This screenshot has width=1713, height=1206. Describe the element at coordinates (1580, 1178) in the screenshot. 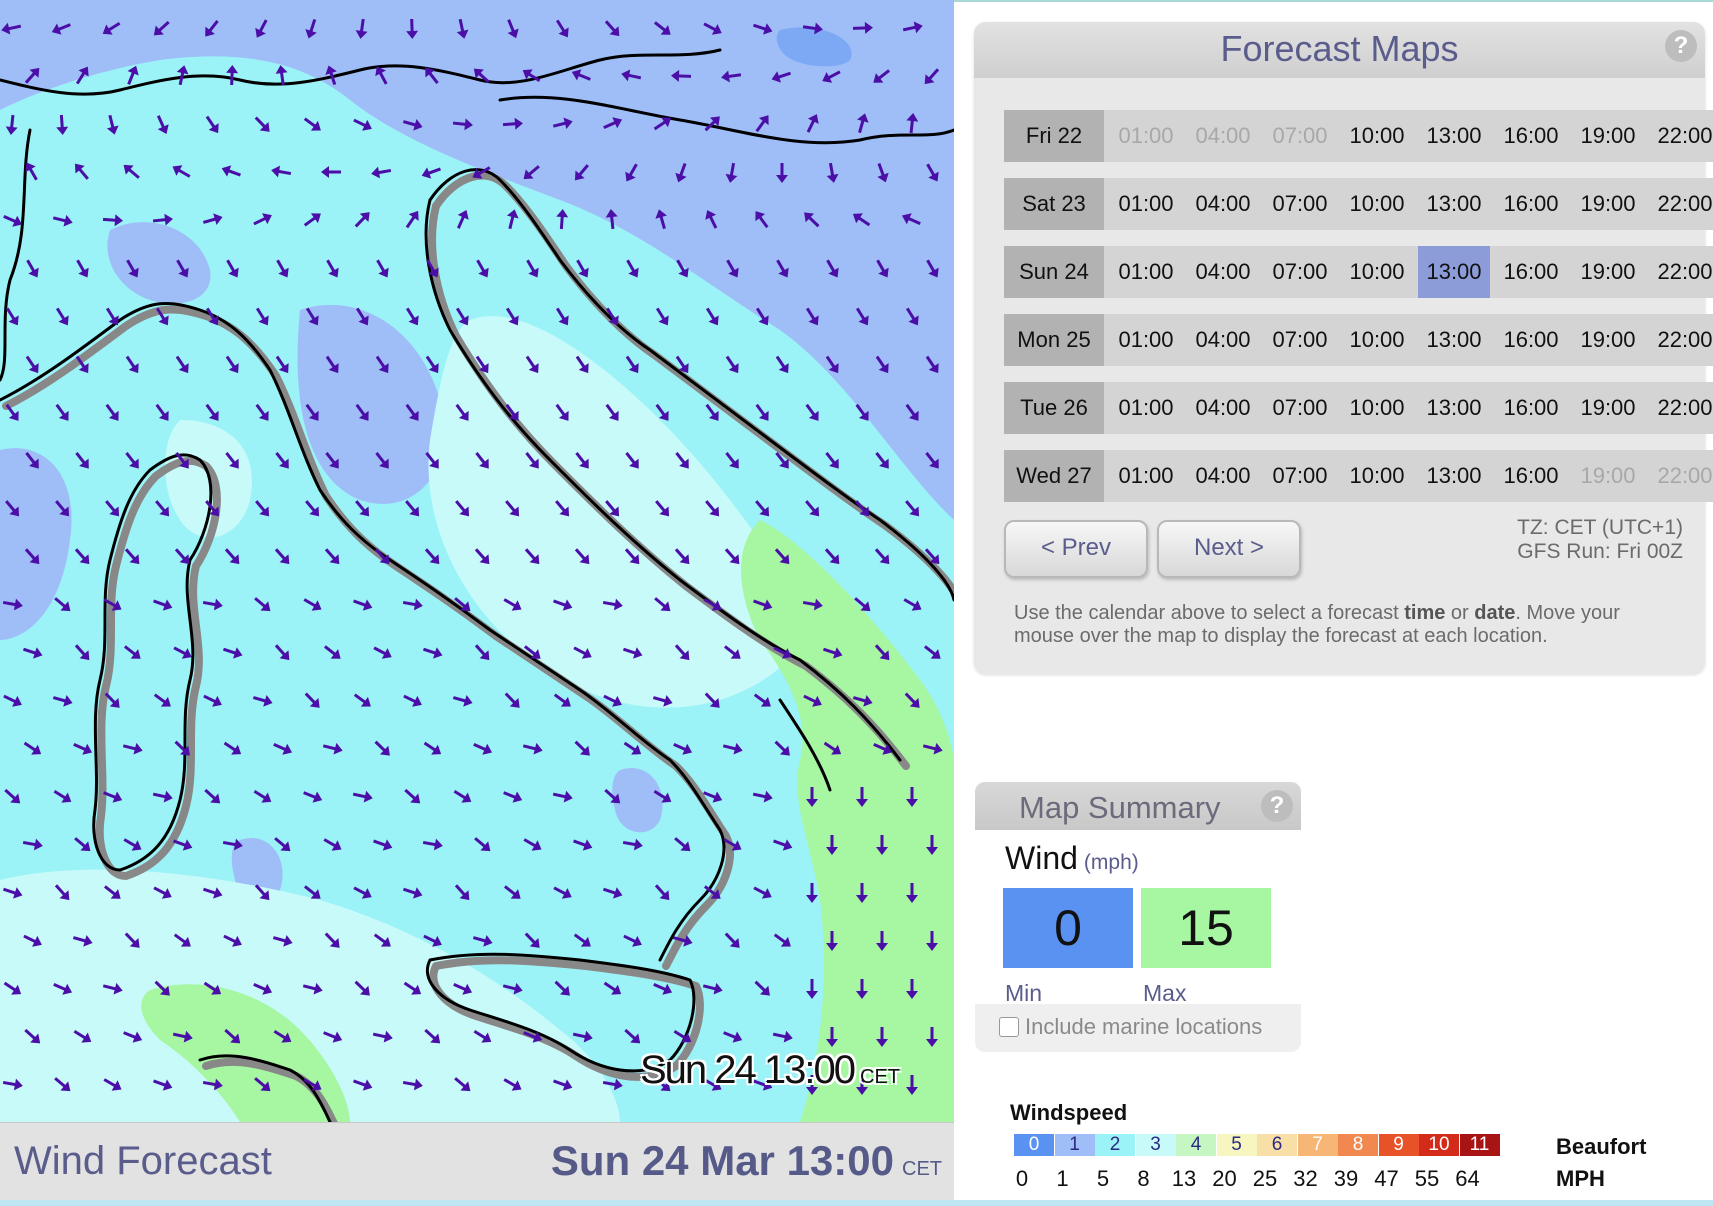

I see `mph-label: MPH` at that location.